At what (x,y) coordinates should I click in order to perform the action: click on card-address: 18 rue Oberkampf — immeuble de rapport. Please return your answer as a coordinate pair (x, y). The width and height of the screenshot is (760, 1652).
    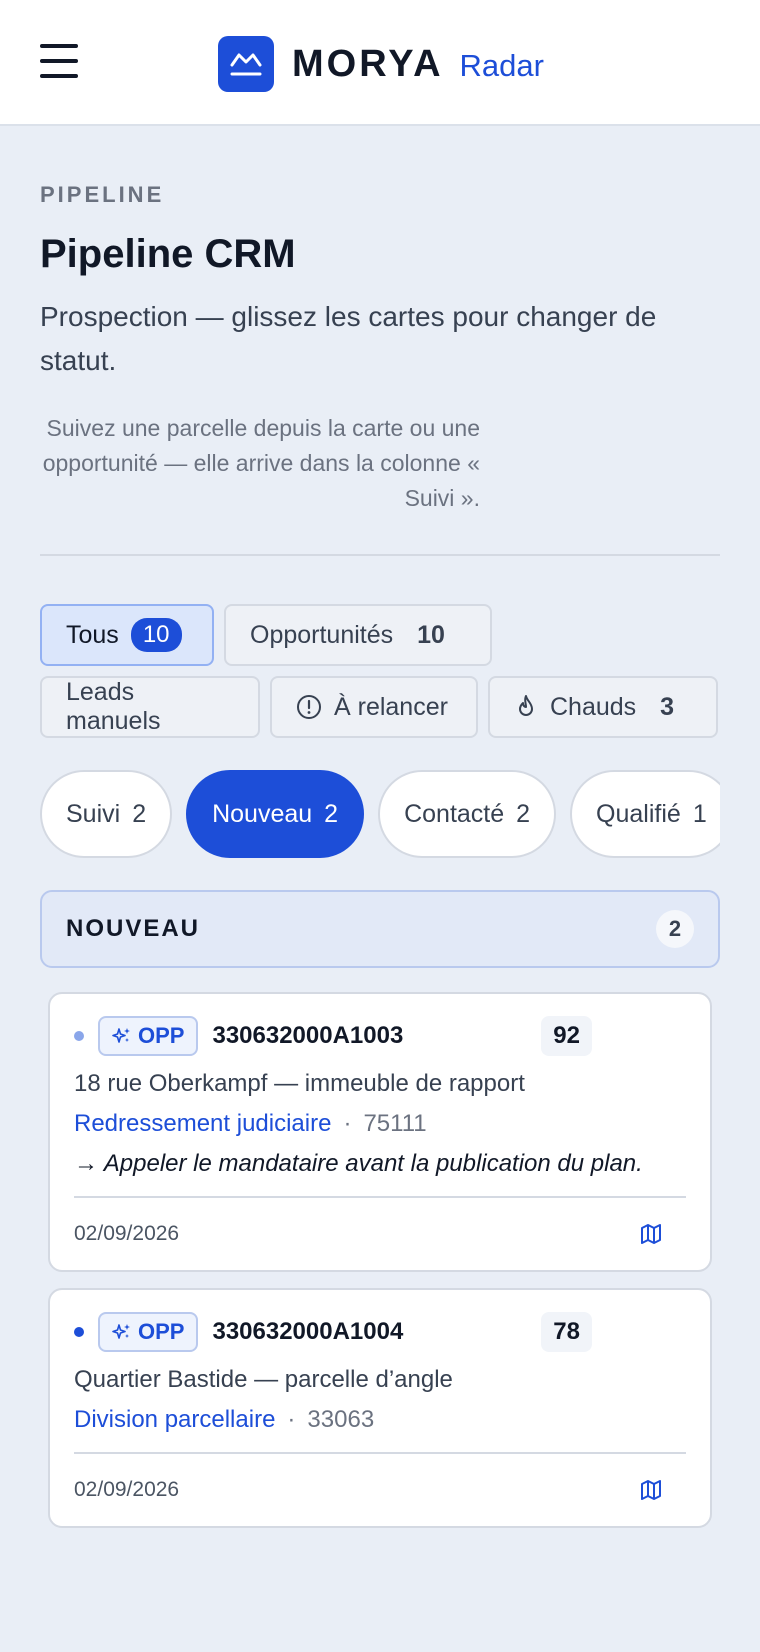
    Looking at the image, I should click on (299, 1083).